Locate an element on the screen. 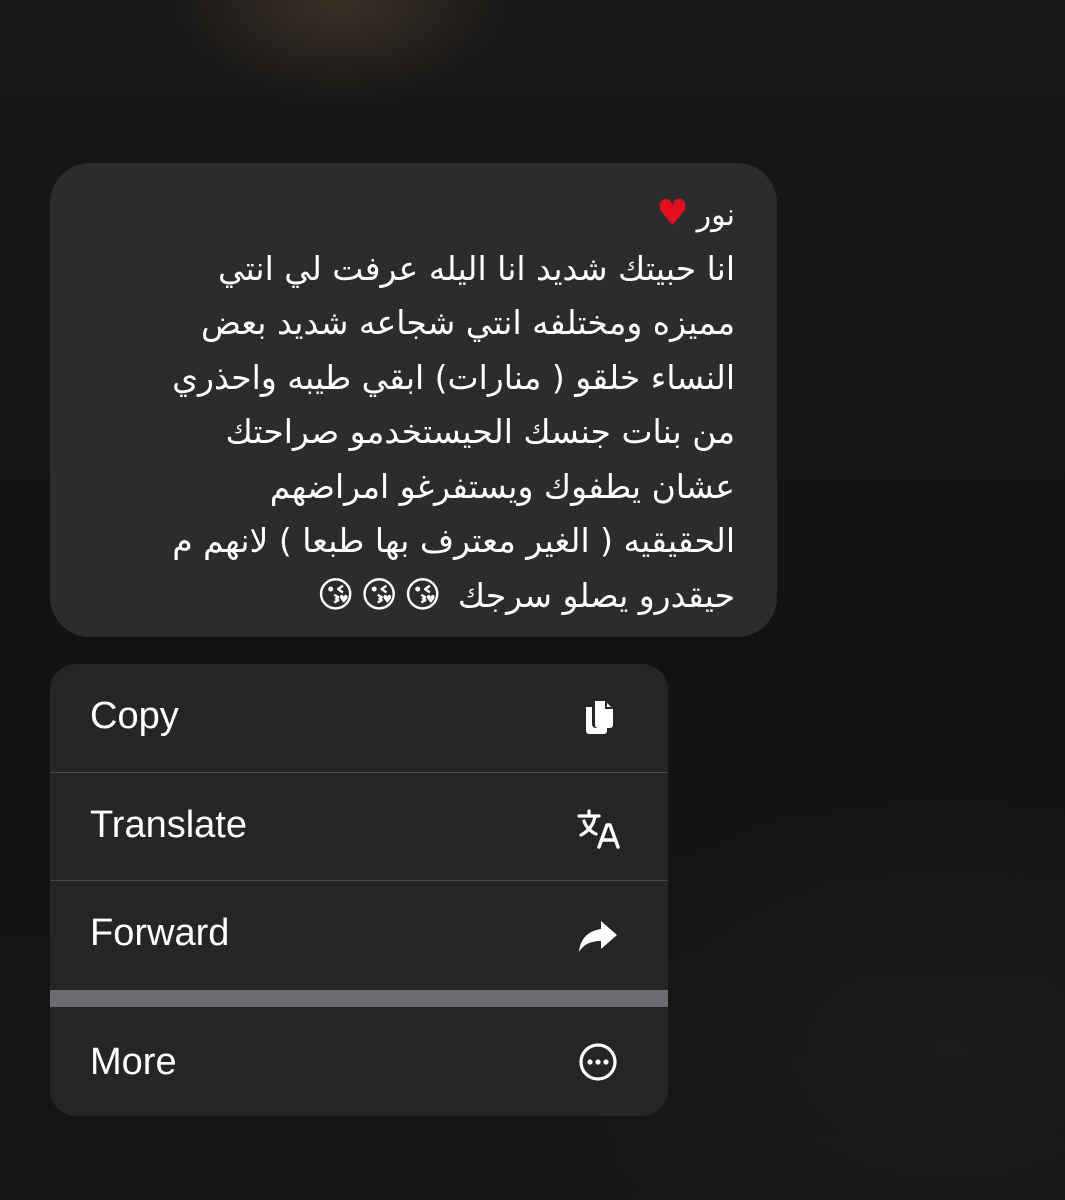  copy-icon is located at coordinates (599, 717).